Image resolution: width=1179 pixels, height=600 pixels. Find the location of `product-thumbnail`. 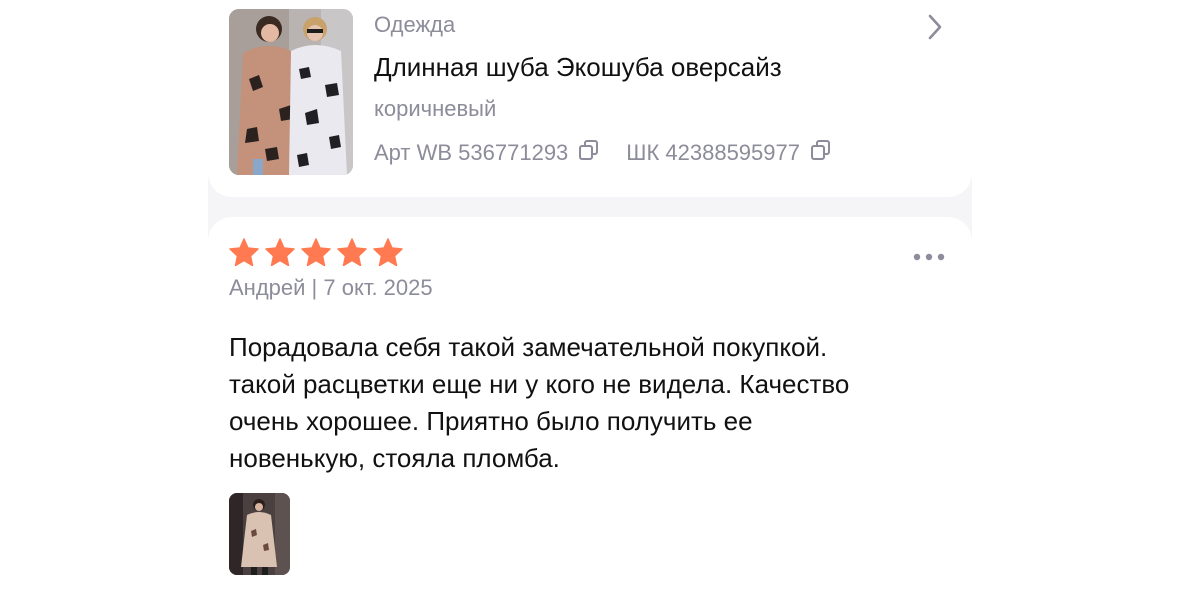

product-thumbnail is located at coordinates (291, 92).